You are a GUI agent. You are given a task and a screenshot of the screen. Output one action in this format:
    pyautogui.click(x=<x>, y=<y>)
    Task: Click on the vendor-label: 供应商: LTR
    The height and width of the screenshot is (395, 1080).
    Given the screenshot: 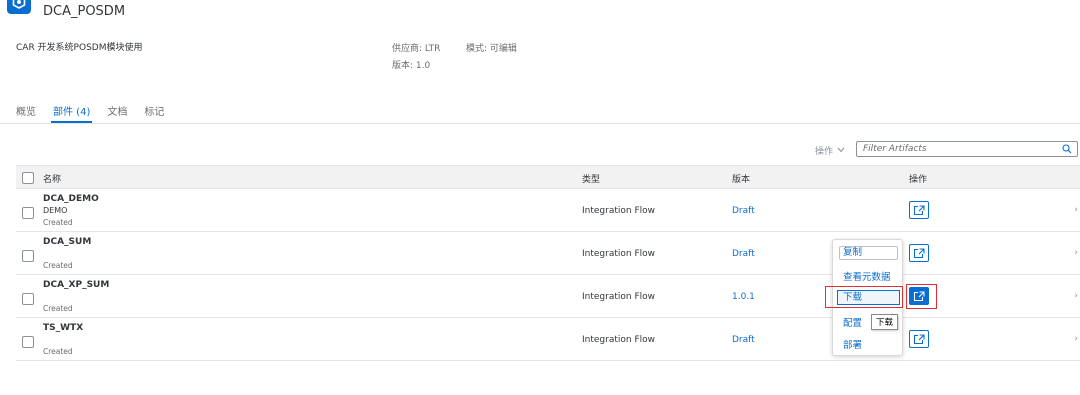 What is the action you would take?
    pyautogui.click(x=416, y=49)
    